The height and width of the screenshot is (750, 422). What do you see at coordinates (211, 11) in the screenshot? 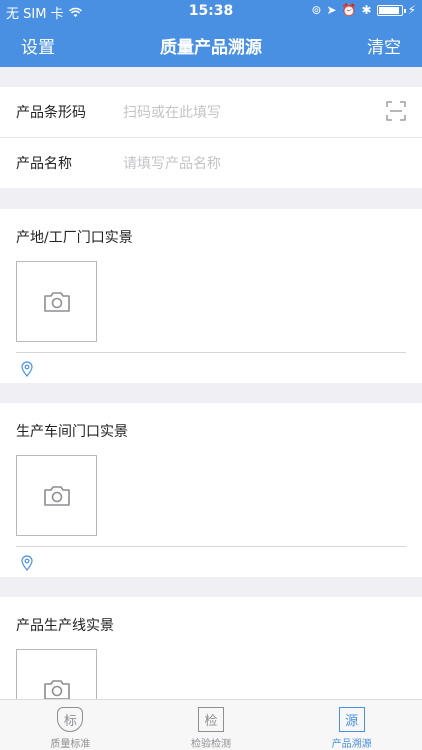
I see `status-bar: 无 SIM 卡 15:38 ⊚ ➤ ⏰ ✱ ⚡` at bounding box center [211, 11].